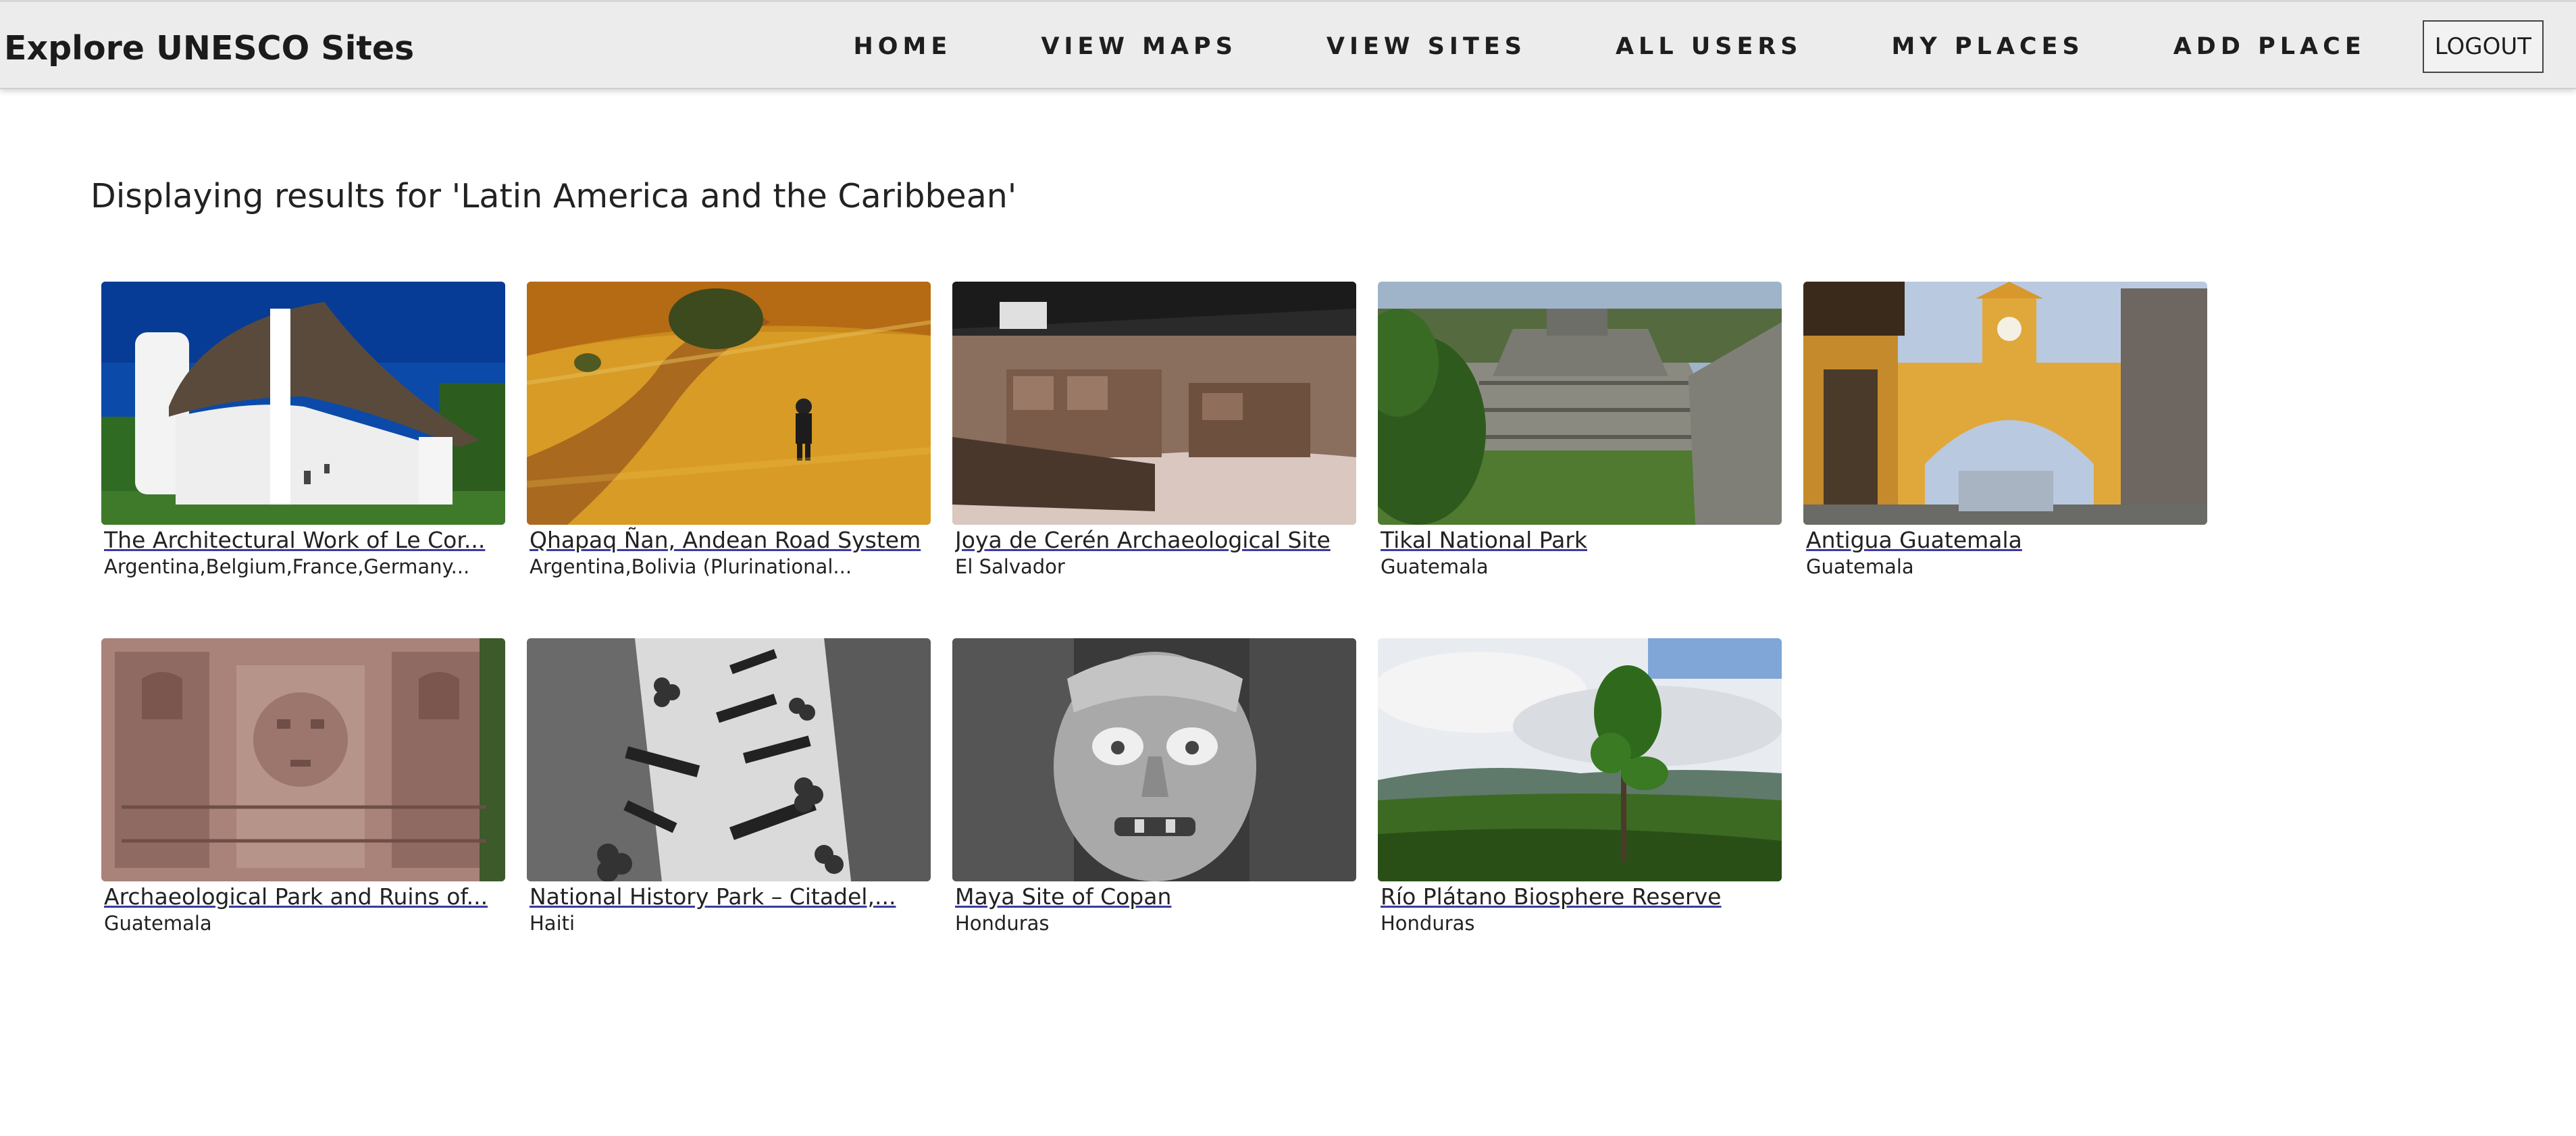 This screenshot has height=1136, width=2576. Describe the element at coordinates (1581, 897) in the screenshot. I see `site-name-link: Río Plátano Biosphere Reserve` at that location.